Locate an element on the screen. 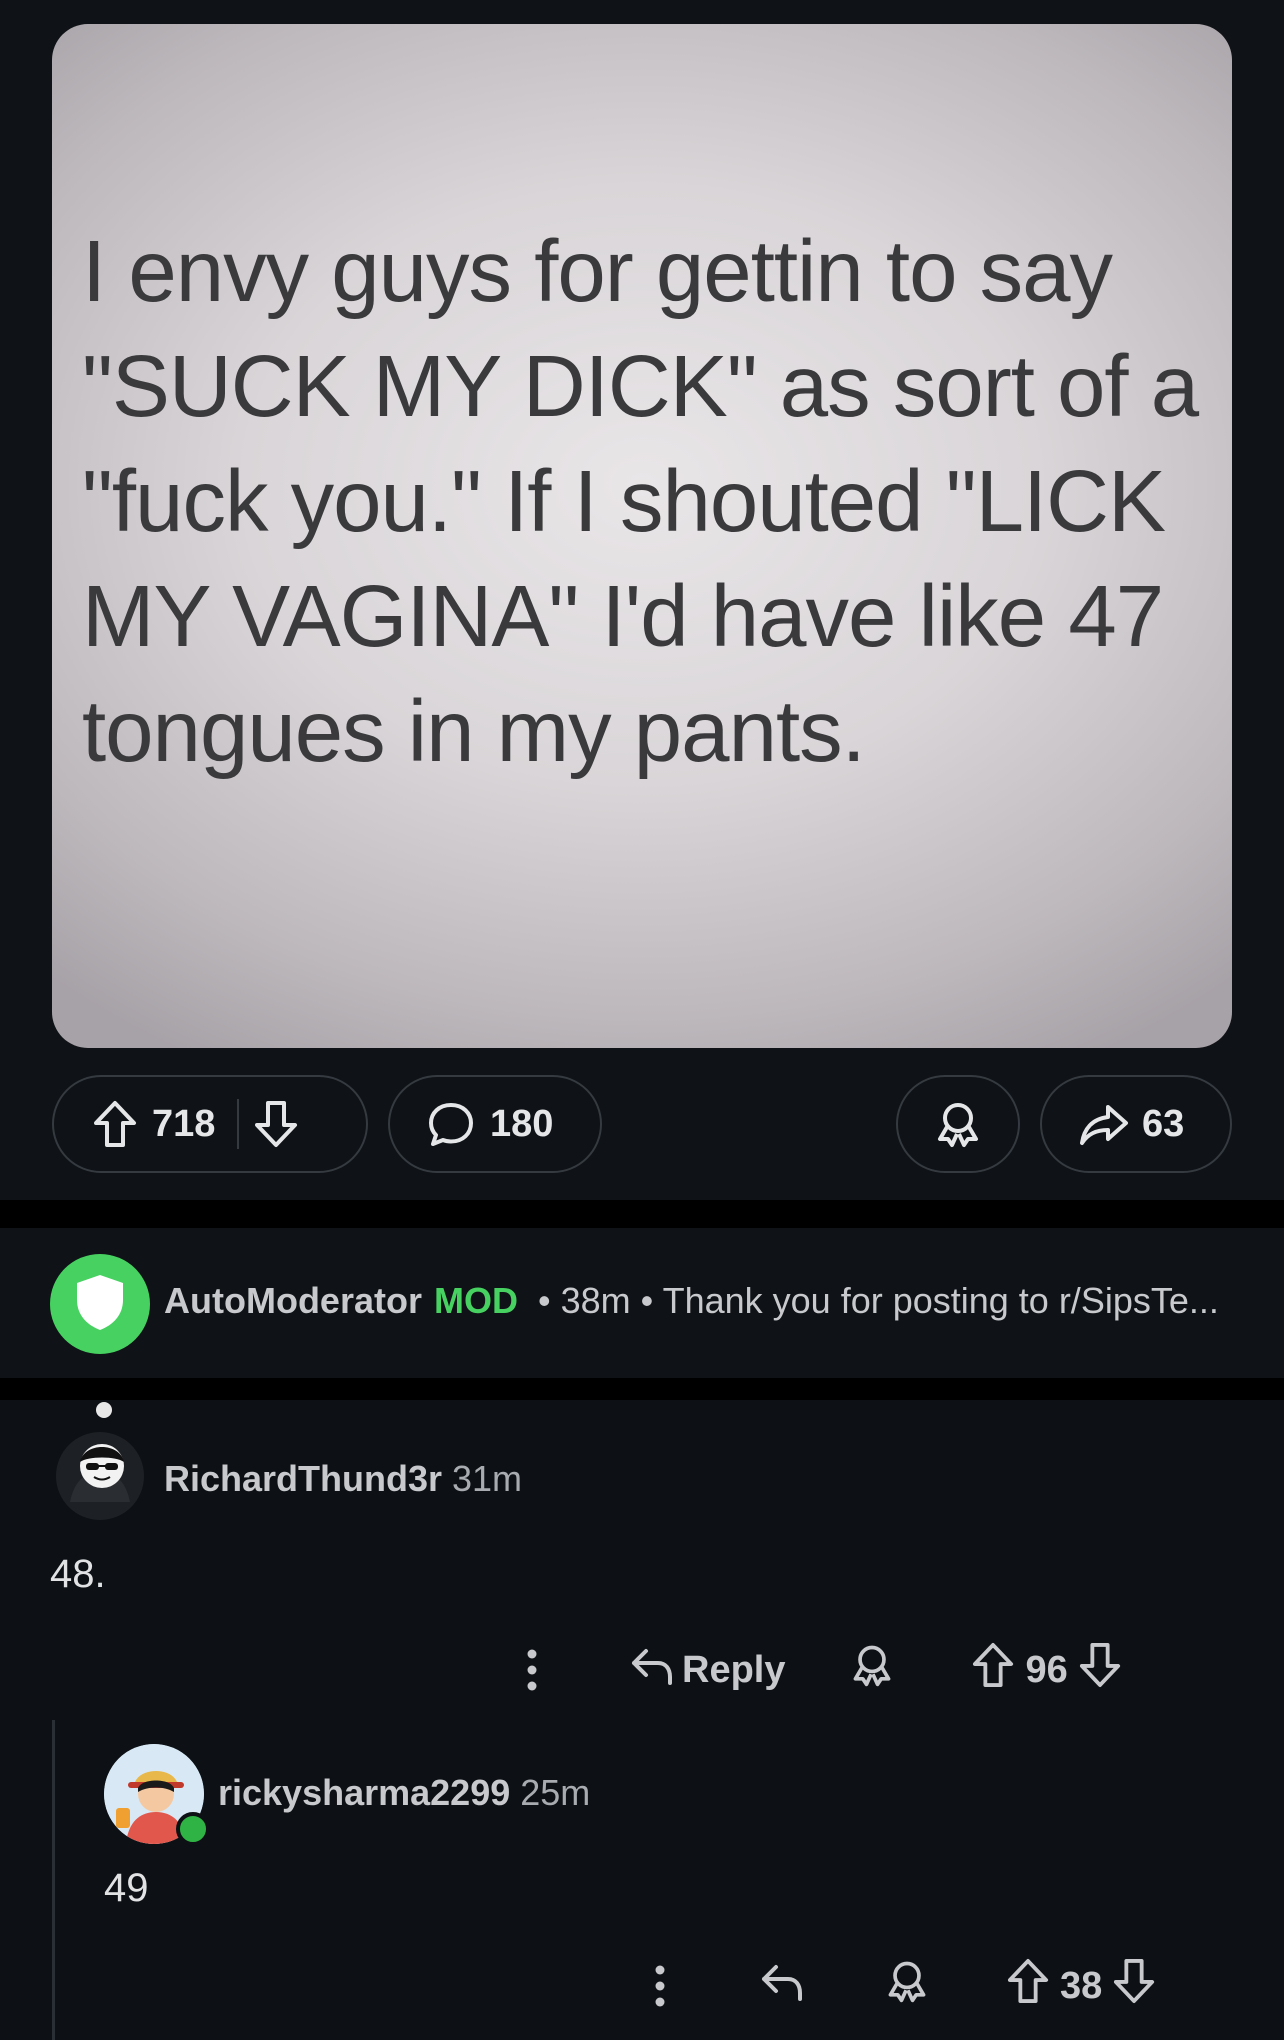  username-text: RichardThund3r is located at coordinates (303, 1478).